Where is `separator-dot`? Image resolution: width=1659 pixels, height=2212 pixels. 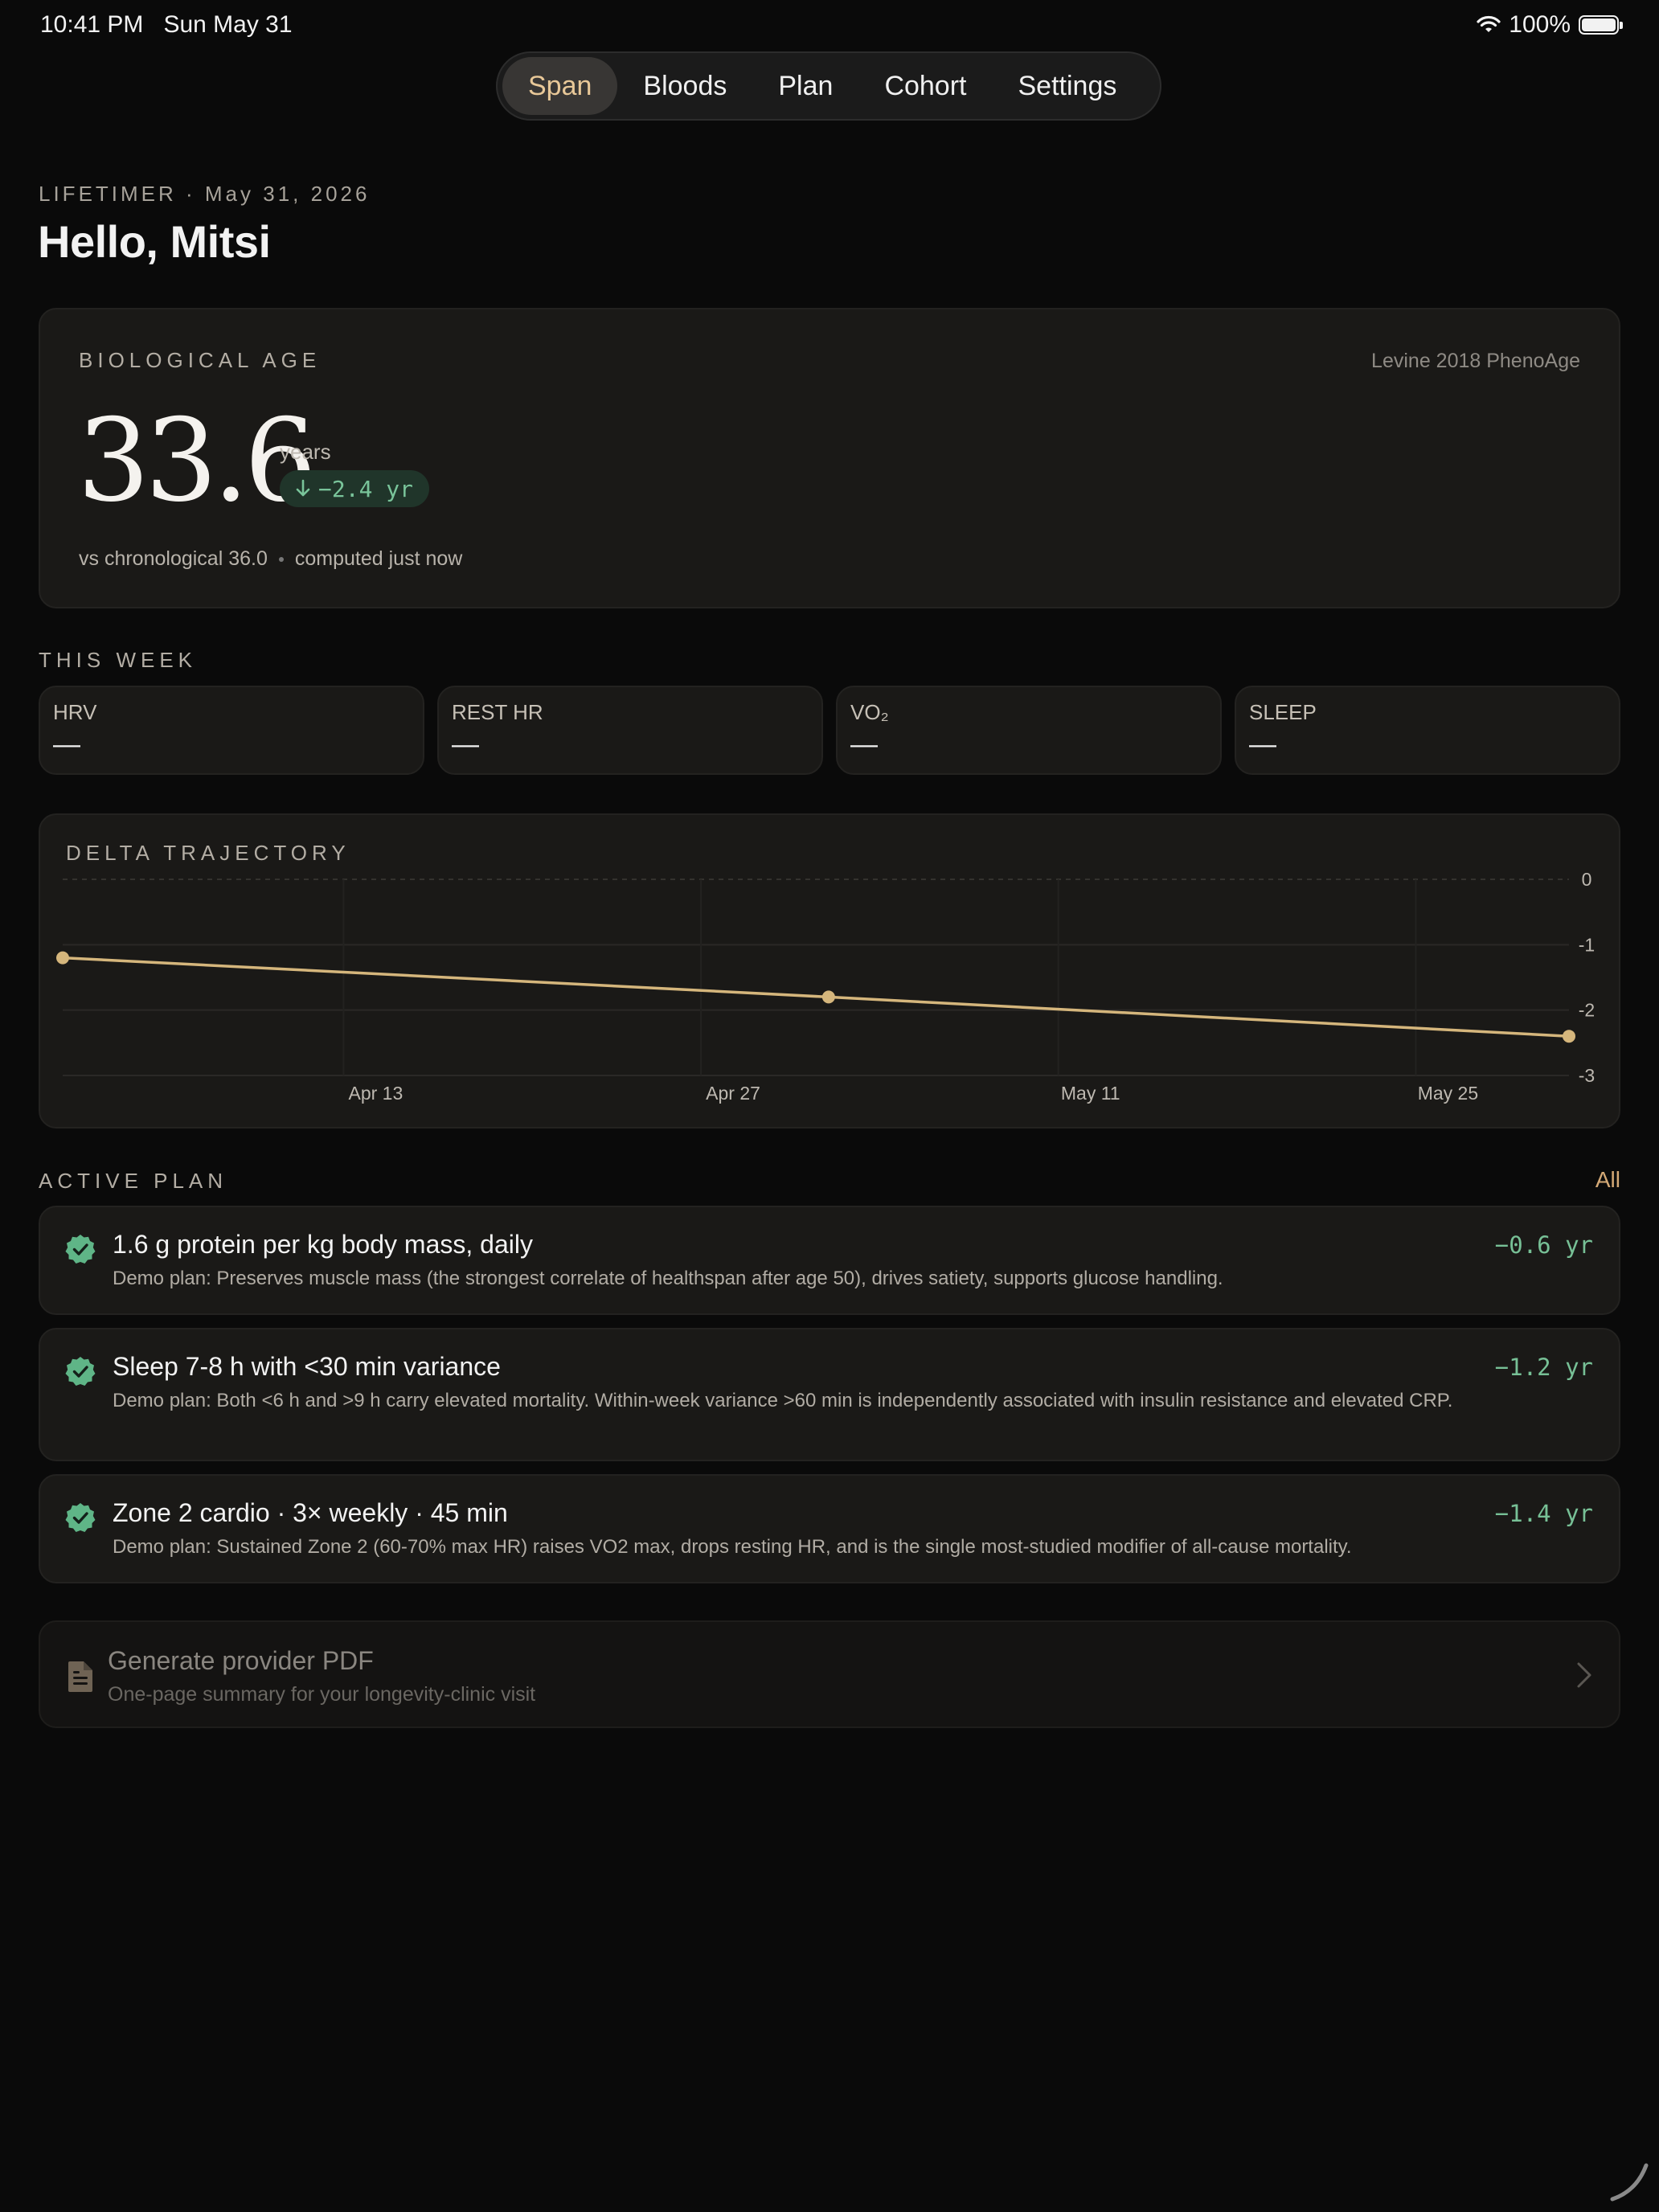
separator-dot is located at coordinates (281, 560).